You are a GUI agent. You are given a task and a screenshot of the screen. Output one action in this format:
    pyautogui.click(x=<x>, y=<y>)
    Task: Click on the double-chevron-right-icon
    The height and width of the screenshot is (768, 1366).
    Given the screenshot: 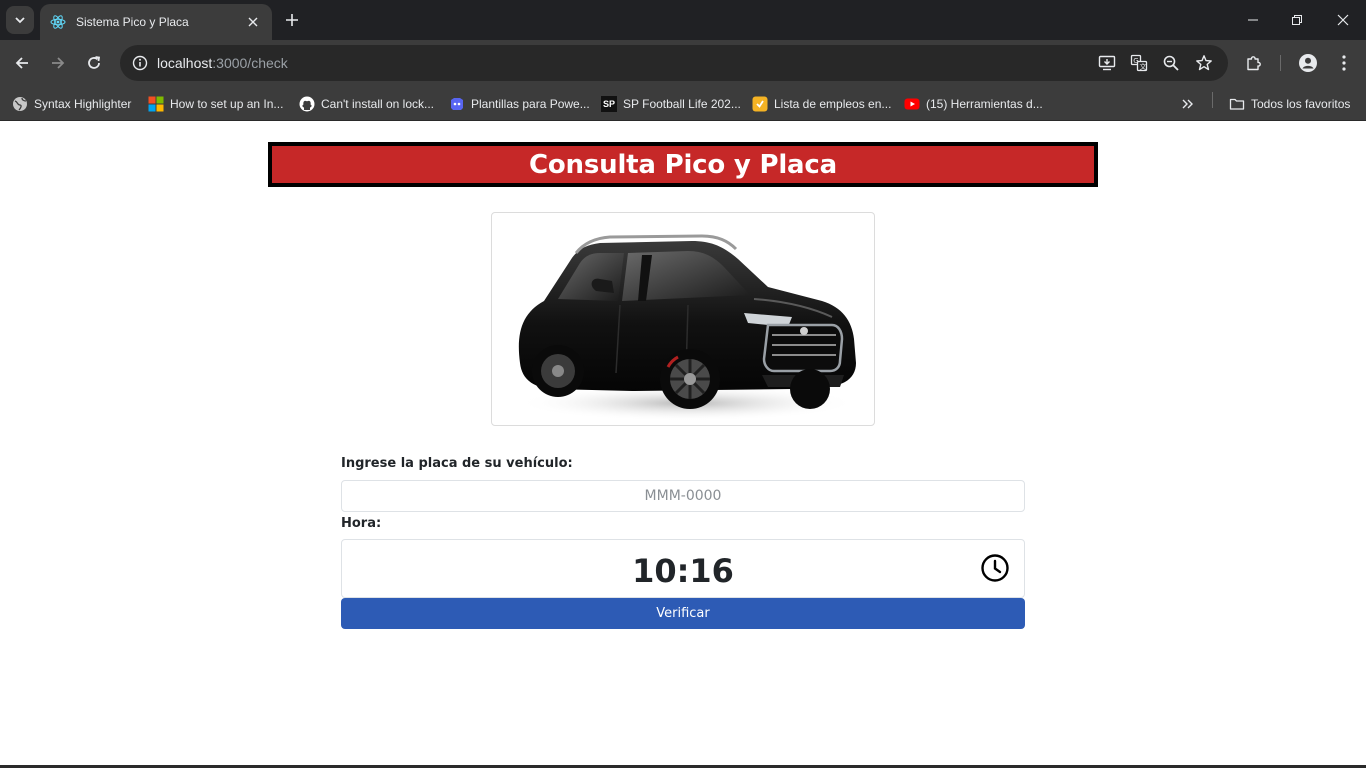 What is the action you would take?
    pyautogui.click(x=1187, y=104)
    